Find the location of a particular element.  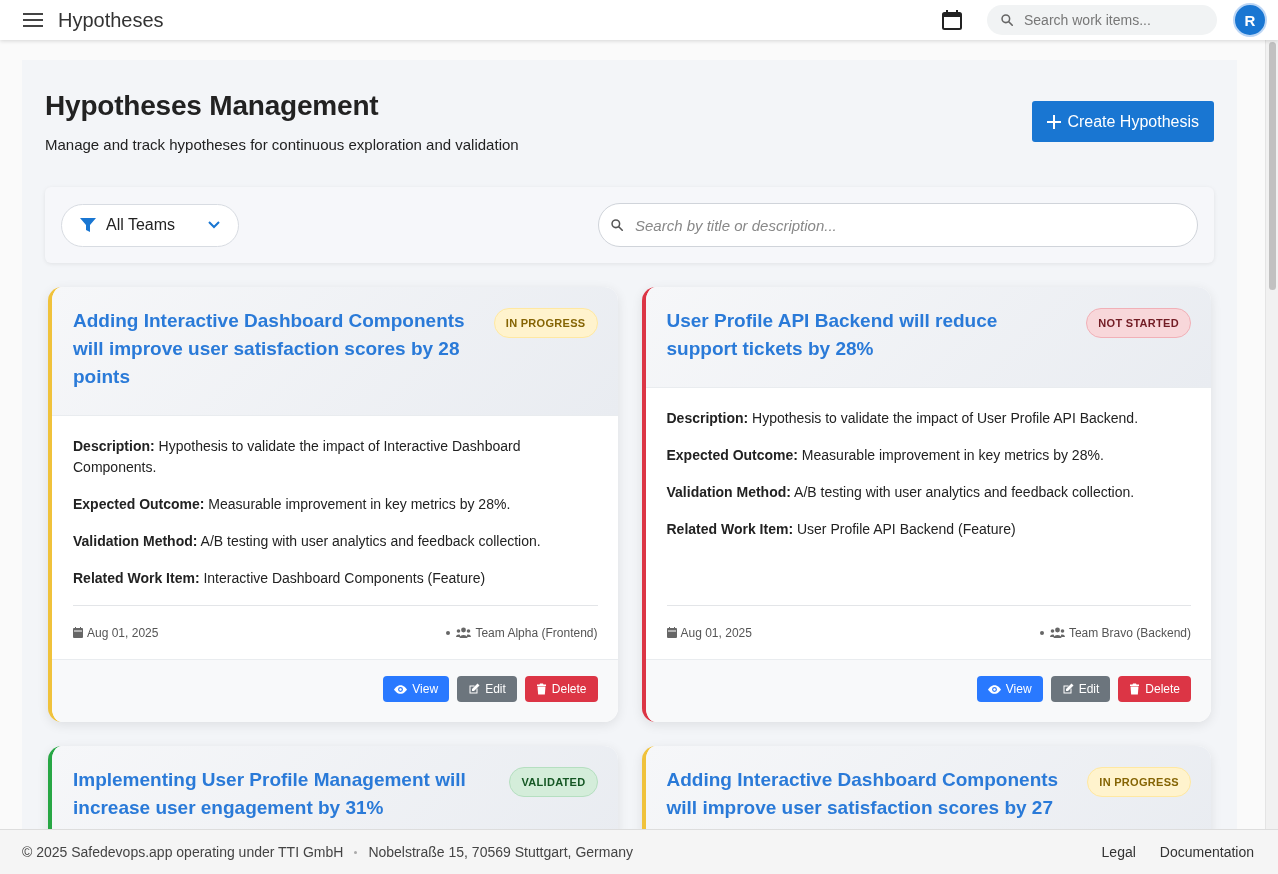

filter-icon is located at coordinates (88, 225).